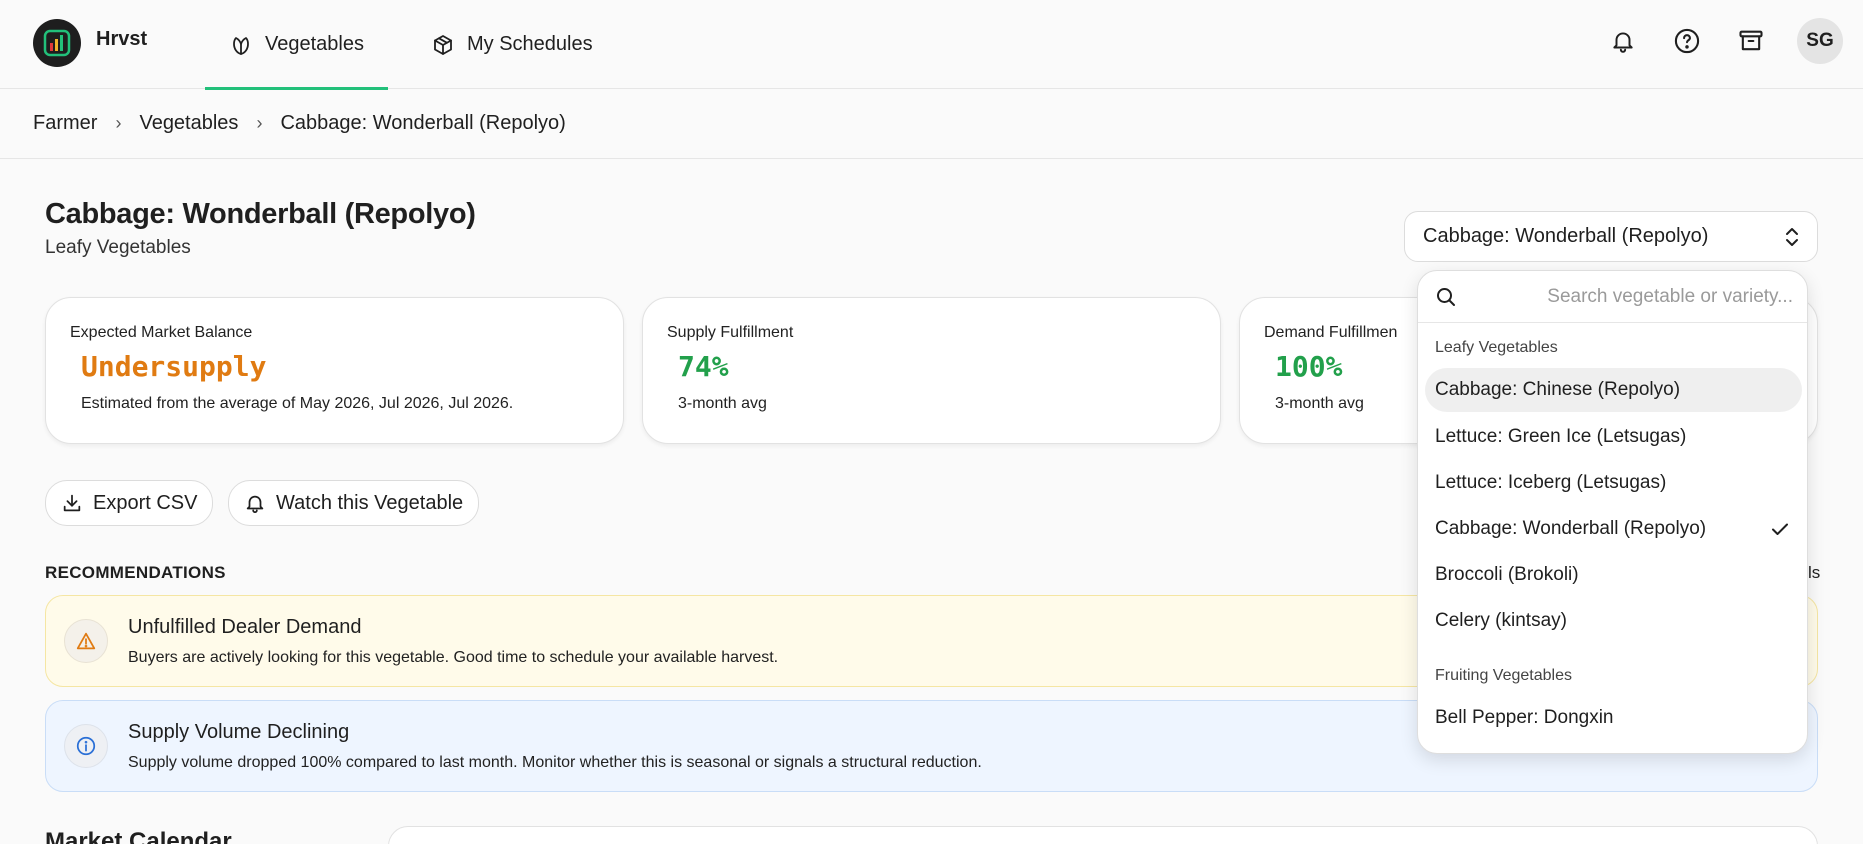  What do you see at coordinates (65, 123) in the screenshot?
I see `breadcrumb-farmer: Farmer` at bounding box center [65, 123].